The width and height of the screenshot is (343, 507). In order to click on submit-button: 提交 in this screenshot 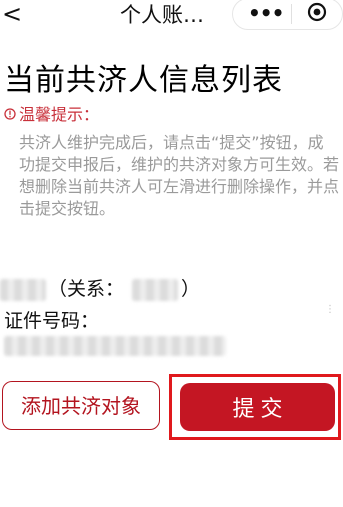, I will do `click(257, 407)`.